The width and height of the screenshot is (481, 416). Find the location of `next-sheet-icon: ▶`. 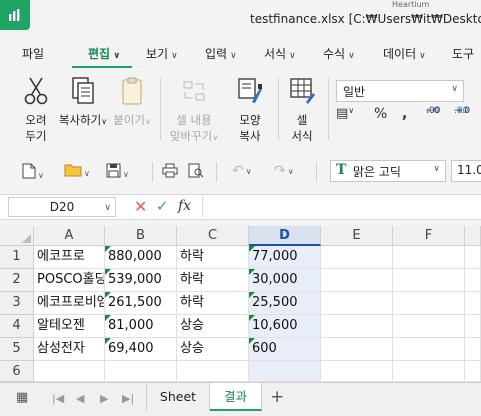

next-sheet-icon: ▶ is located at coordinates (104, 398).